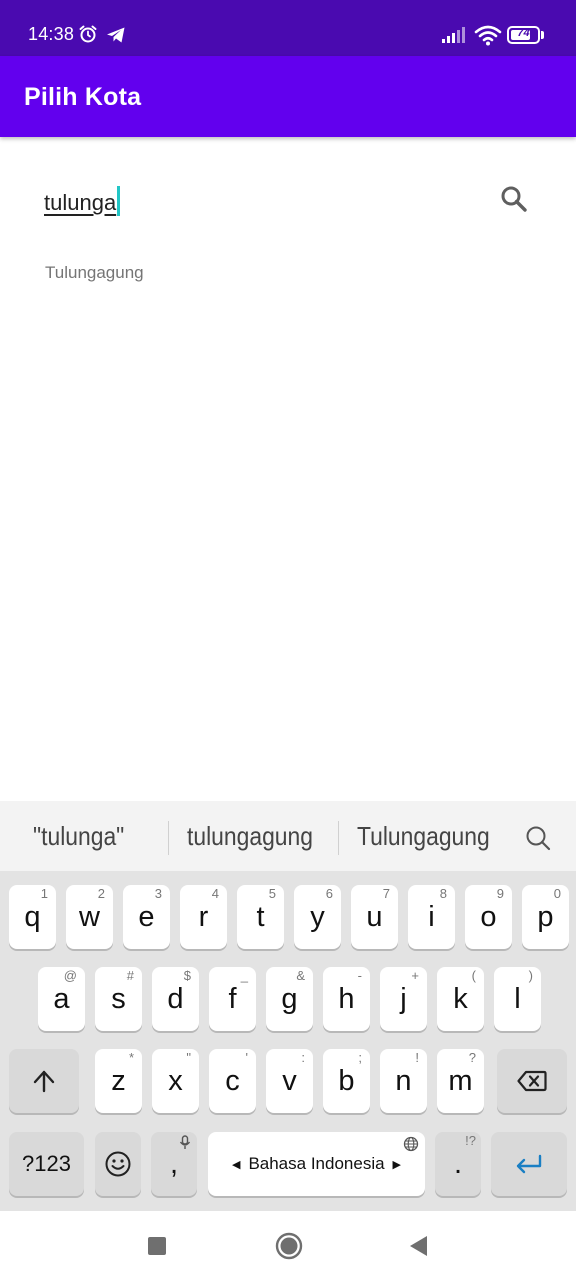 The height and width of the screenshot is (1280, 576). I want to click on key-u: u7, so click(374, 917).